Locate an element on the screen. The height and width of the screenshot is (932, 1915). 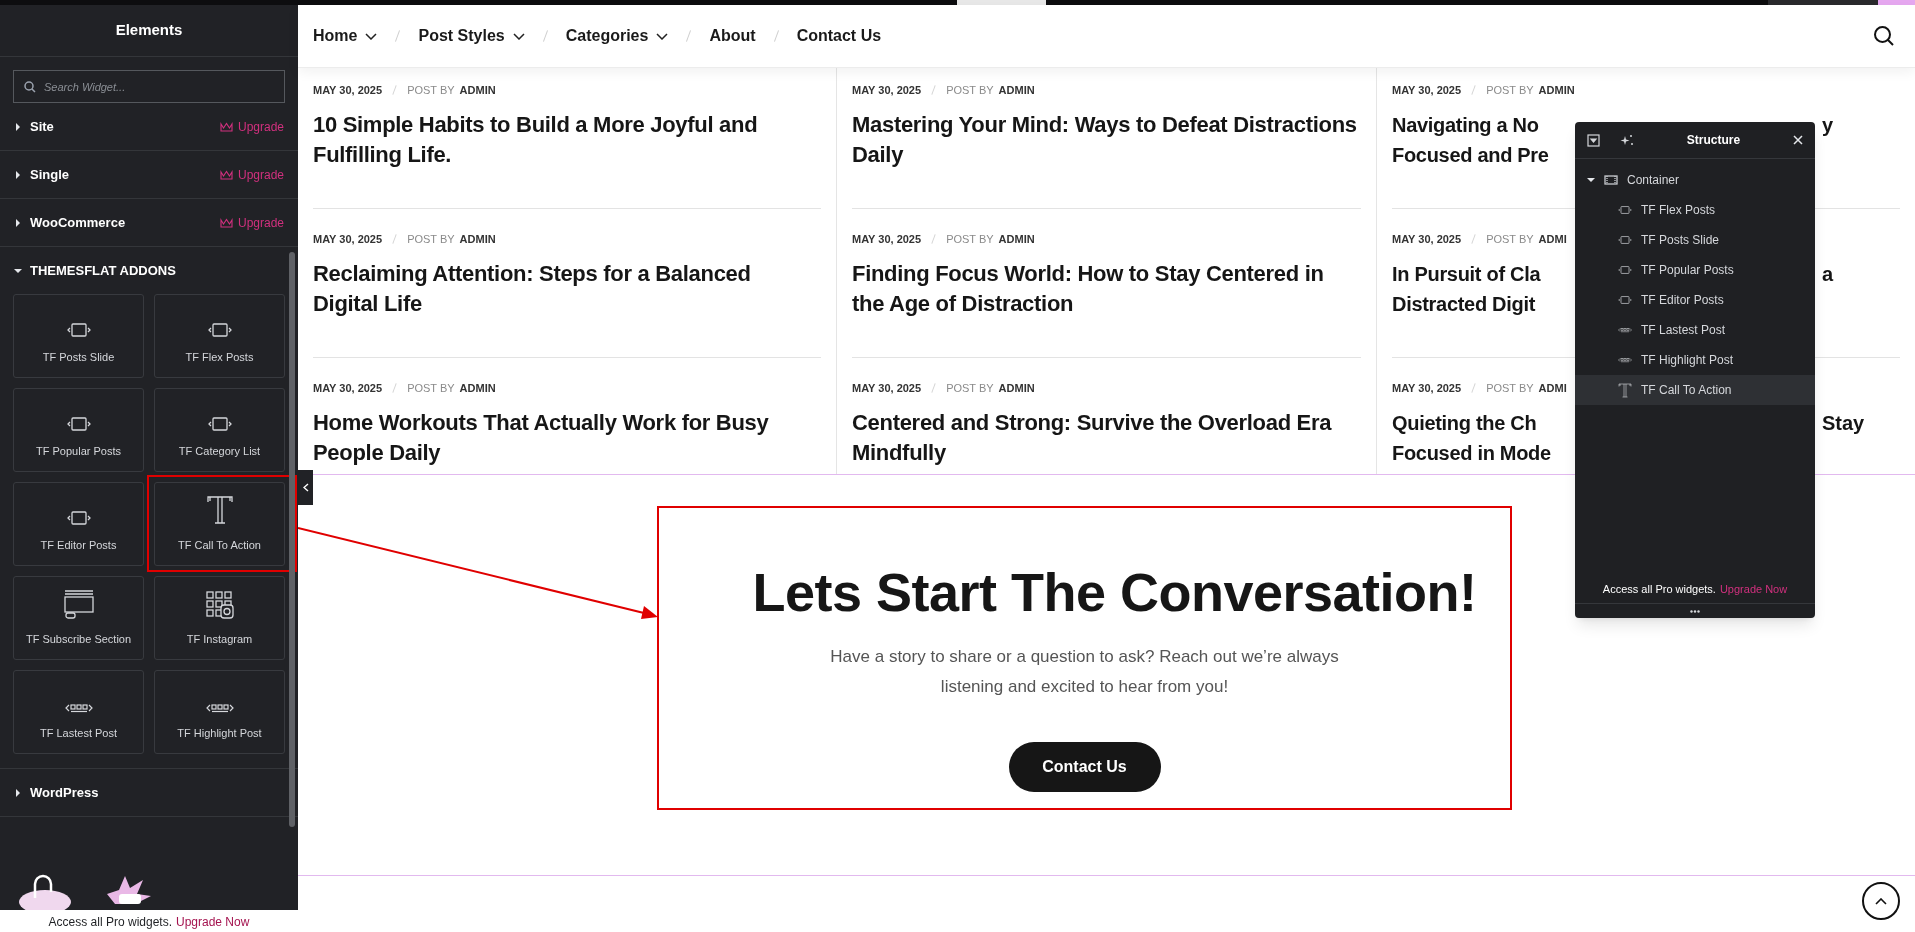
sparkle-icon is located at coordinates (1627, 140).